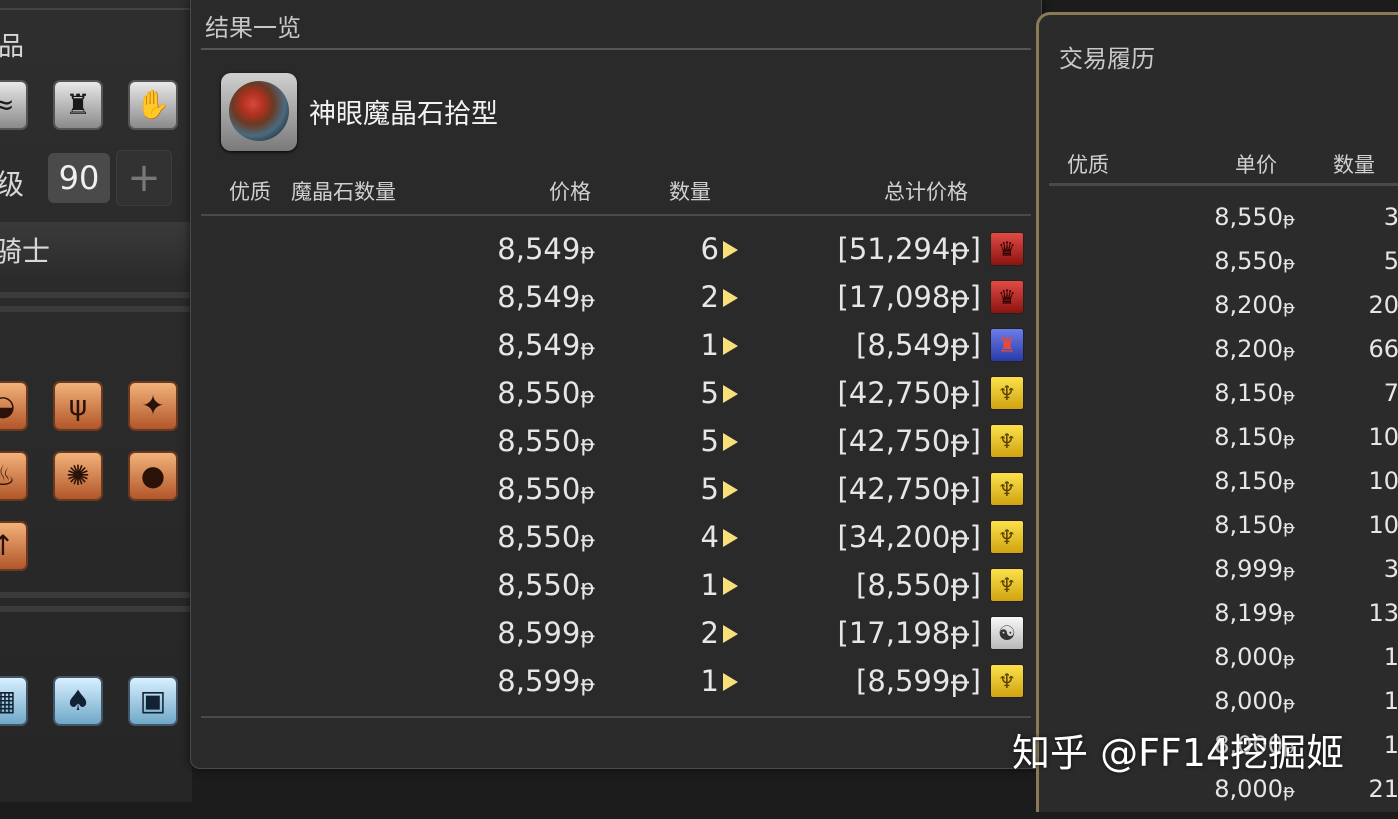  What do you see at coordinates (14, 546) in the screenshot?
I see `category-crystal-icon: ↑` at bounding box center [14, 546].